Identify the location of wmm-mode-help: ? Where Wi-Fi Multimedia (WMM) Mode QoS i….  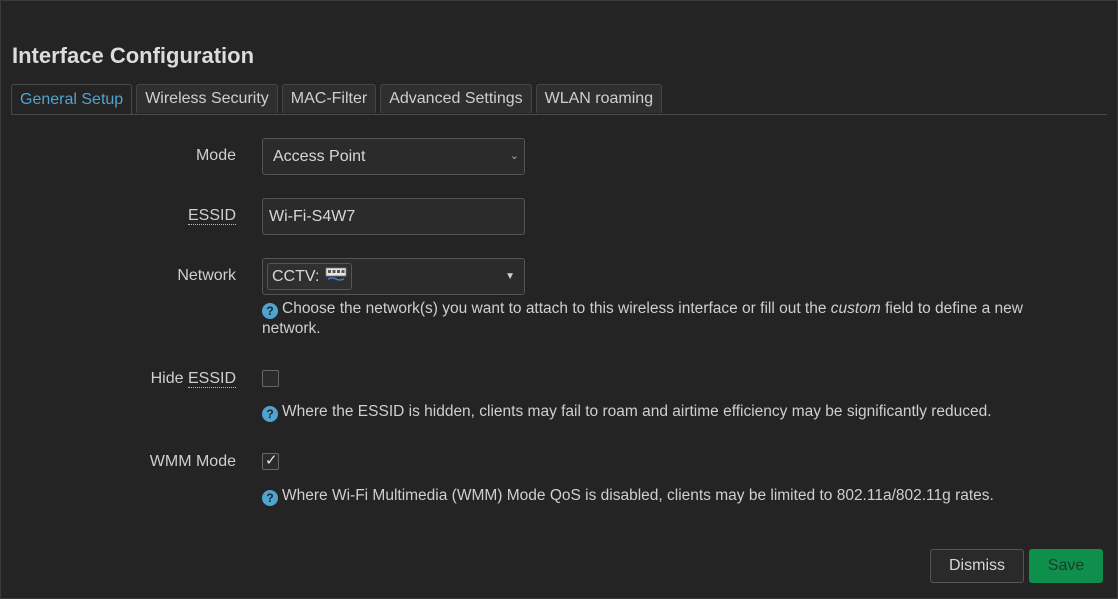
(628, 496).